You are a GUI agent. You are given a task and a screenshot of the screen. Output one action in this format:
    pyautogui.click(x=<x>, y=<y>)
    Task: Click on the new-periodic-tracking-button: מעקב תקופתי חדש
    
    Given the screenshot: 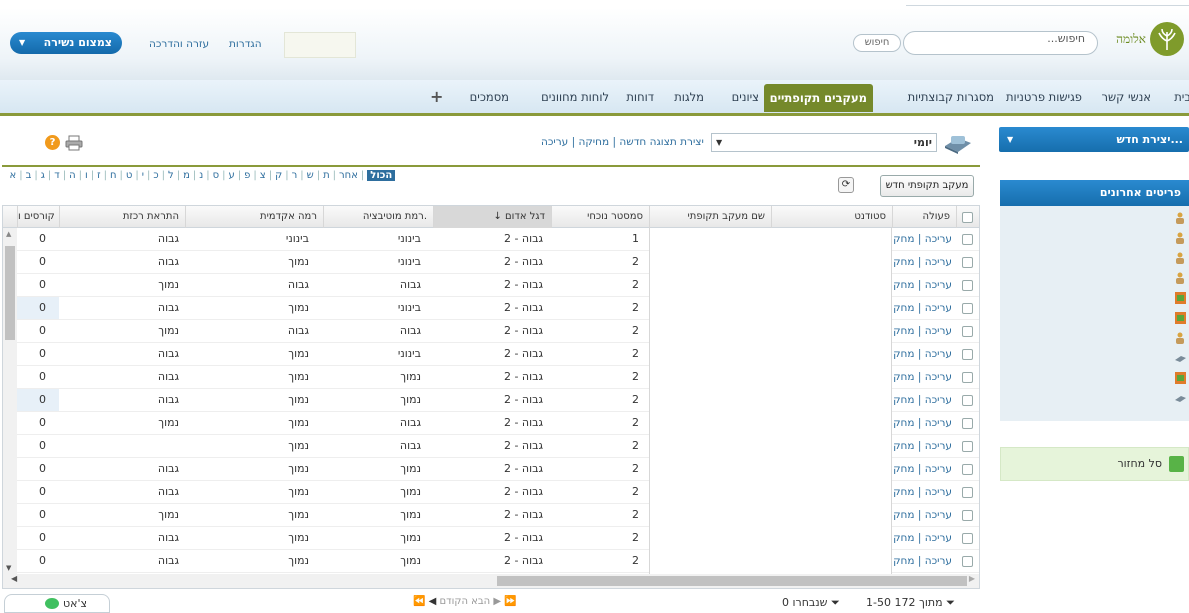 What is the action you would take?
    pyautogui.click(x=927, y=186)
    